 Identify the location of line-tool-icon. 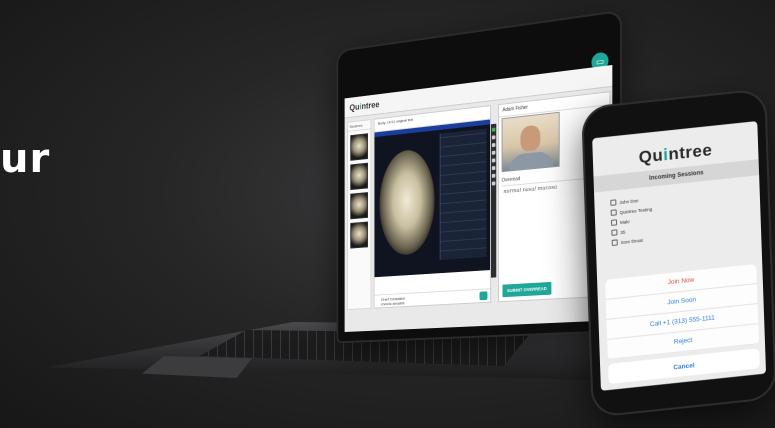
(493, 137).